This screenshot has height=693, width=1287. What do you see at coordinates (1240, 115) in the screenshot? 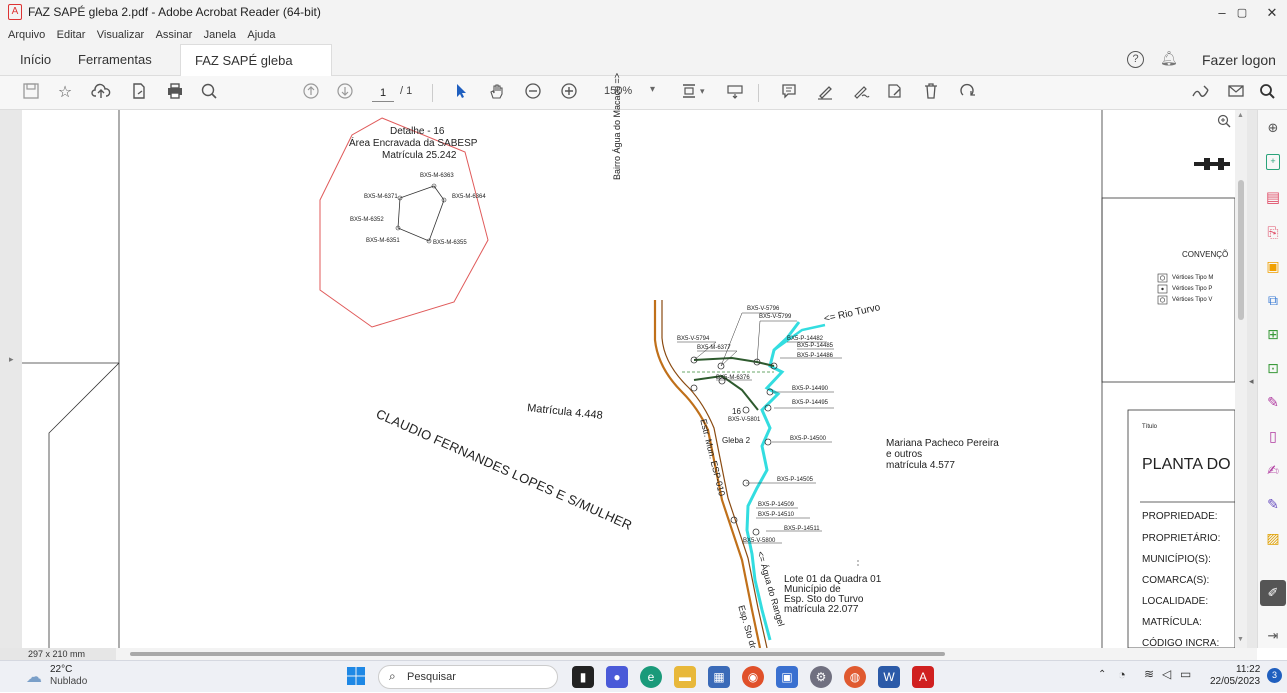
I see `scroll-up-arrow-icon: ▲` at bounding box center [1240, 115].